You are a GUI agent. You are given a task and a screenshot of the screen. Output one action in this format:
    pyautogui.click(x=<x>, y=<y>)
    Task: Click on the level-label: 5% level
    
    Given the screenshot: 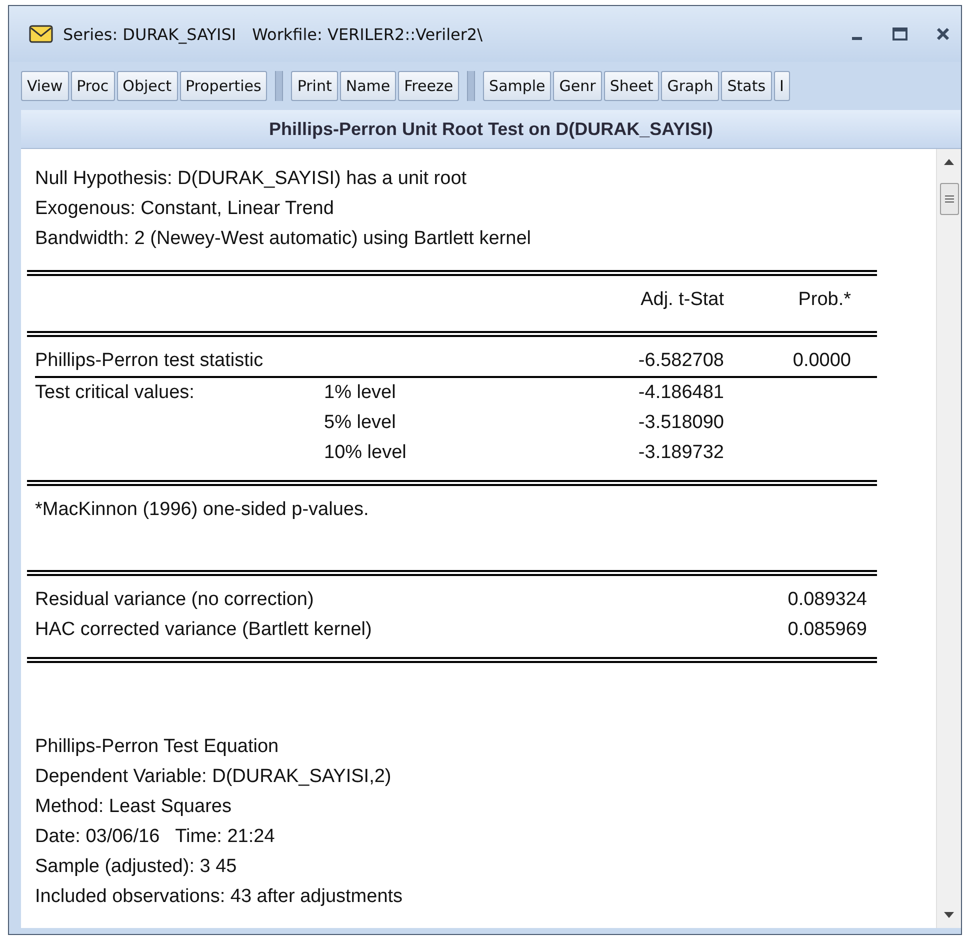 What is the action you would take?
    pyautogui.click(x=360, y=423)
    